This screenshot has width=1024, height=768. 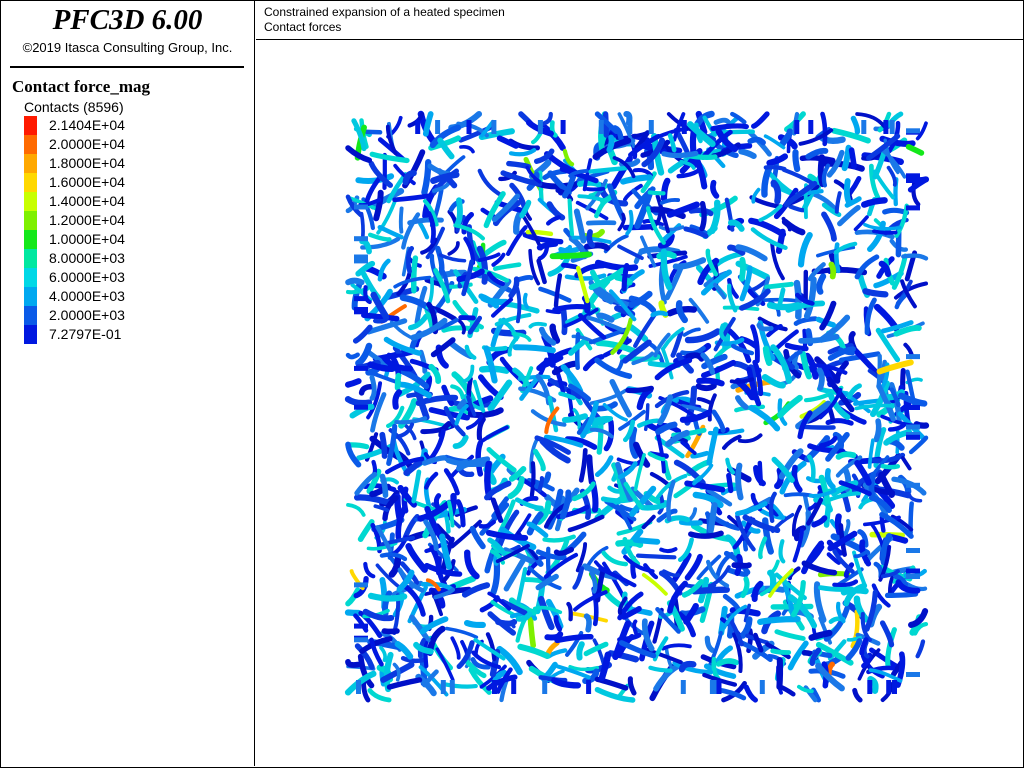 What do you see at coordinates (81, 86) in the screenshot?
I see `legend-title: Contact force_mag` at bounding box center [81, 86].